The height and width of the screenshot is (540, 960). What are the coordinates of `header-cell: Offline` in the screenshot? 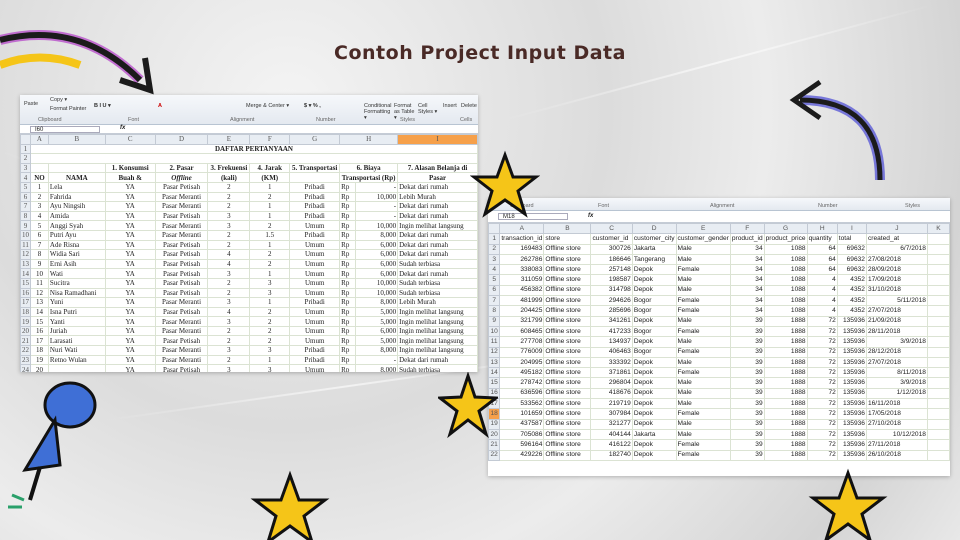 It's located at (181, 177).